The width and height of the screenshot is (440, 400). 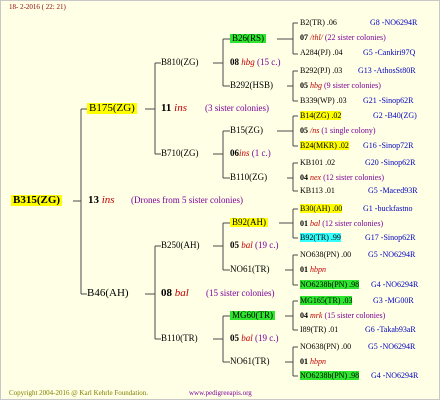 I want to click on g4-note: (15 sister colonies), so click(x=355, y=315).